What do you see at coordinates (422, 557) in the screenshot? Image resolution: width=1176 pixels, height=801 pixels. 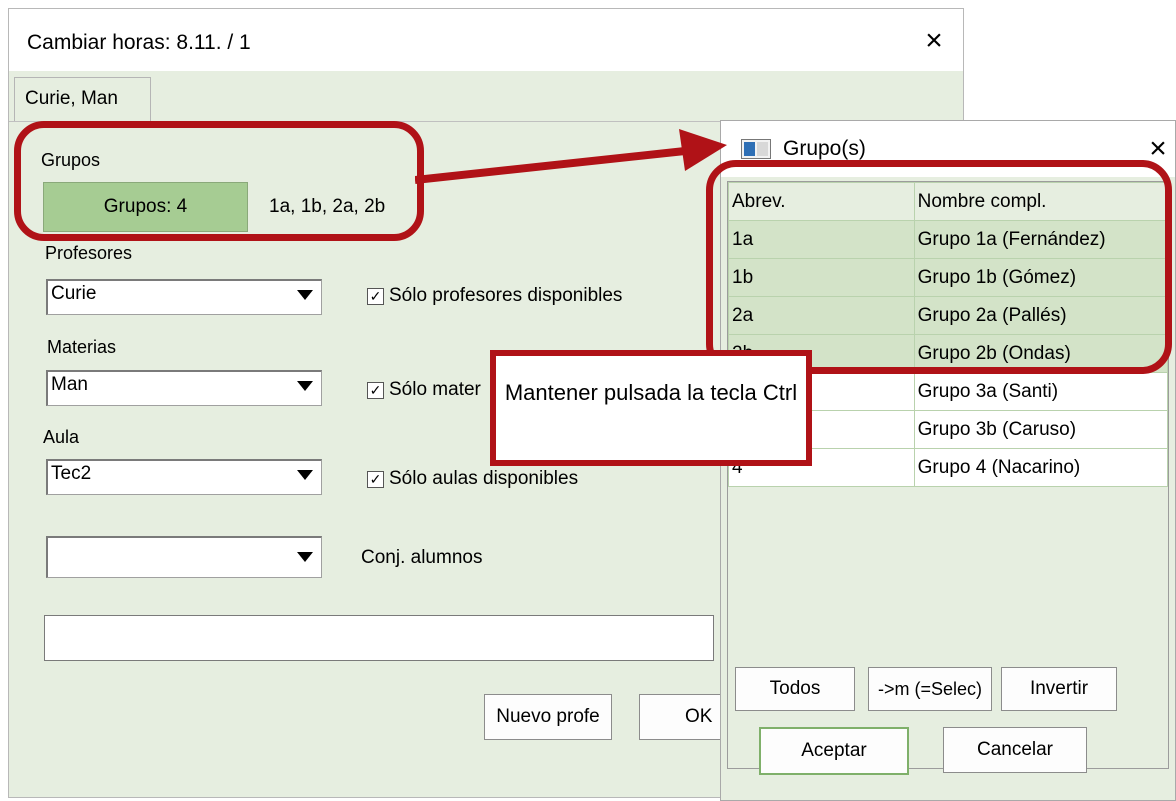 I see `conj-alumnos-label: Conj. alumnos` at bounding box center [422, 557].